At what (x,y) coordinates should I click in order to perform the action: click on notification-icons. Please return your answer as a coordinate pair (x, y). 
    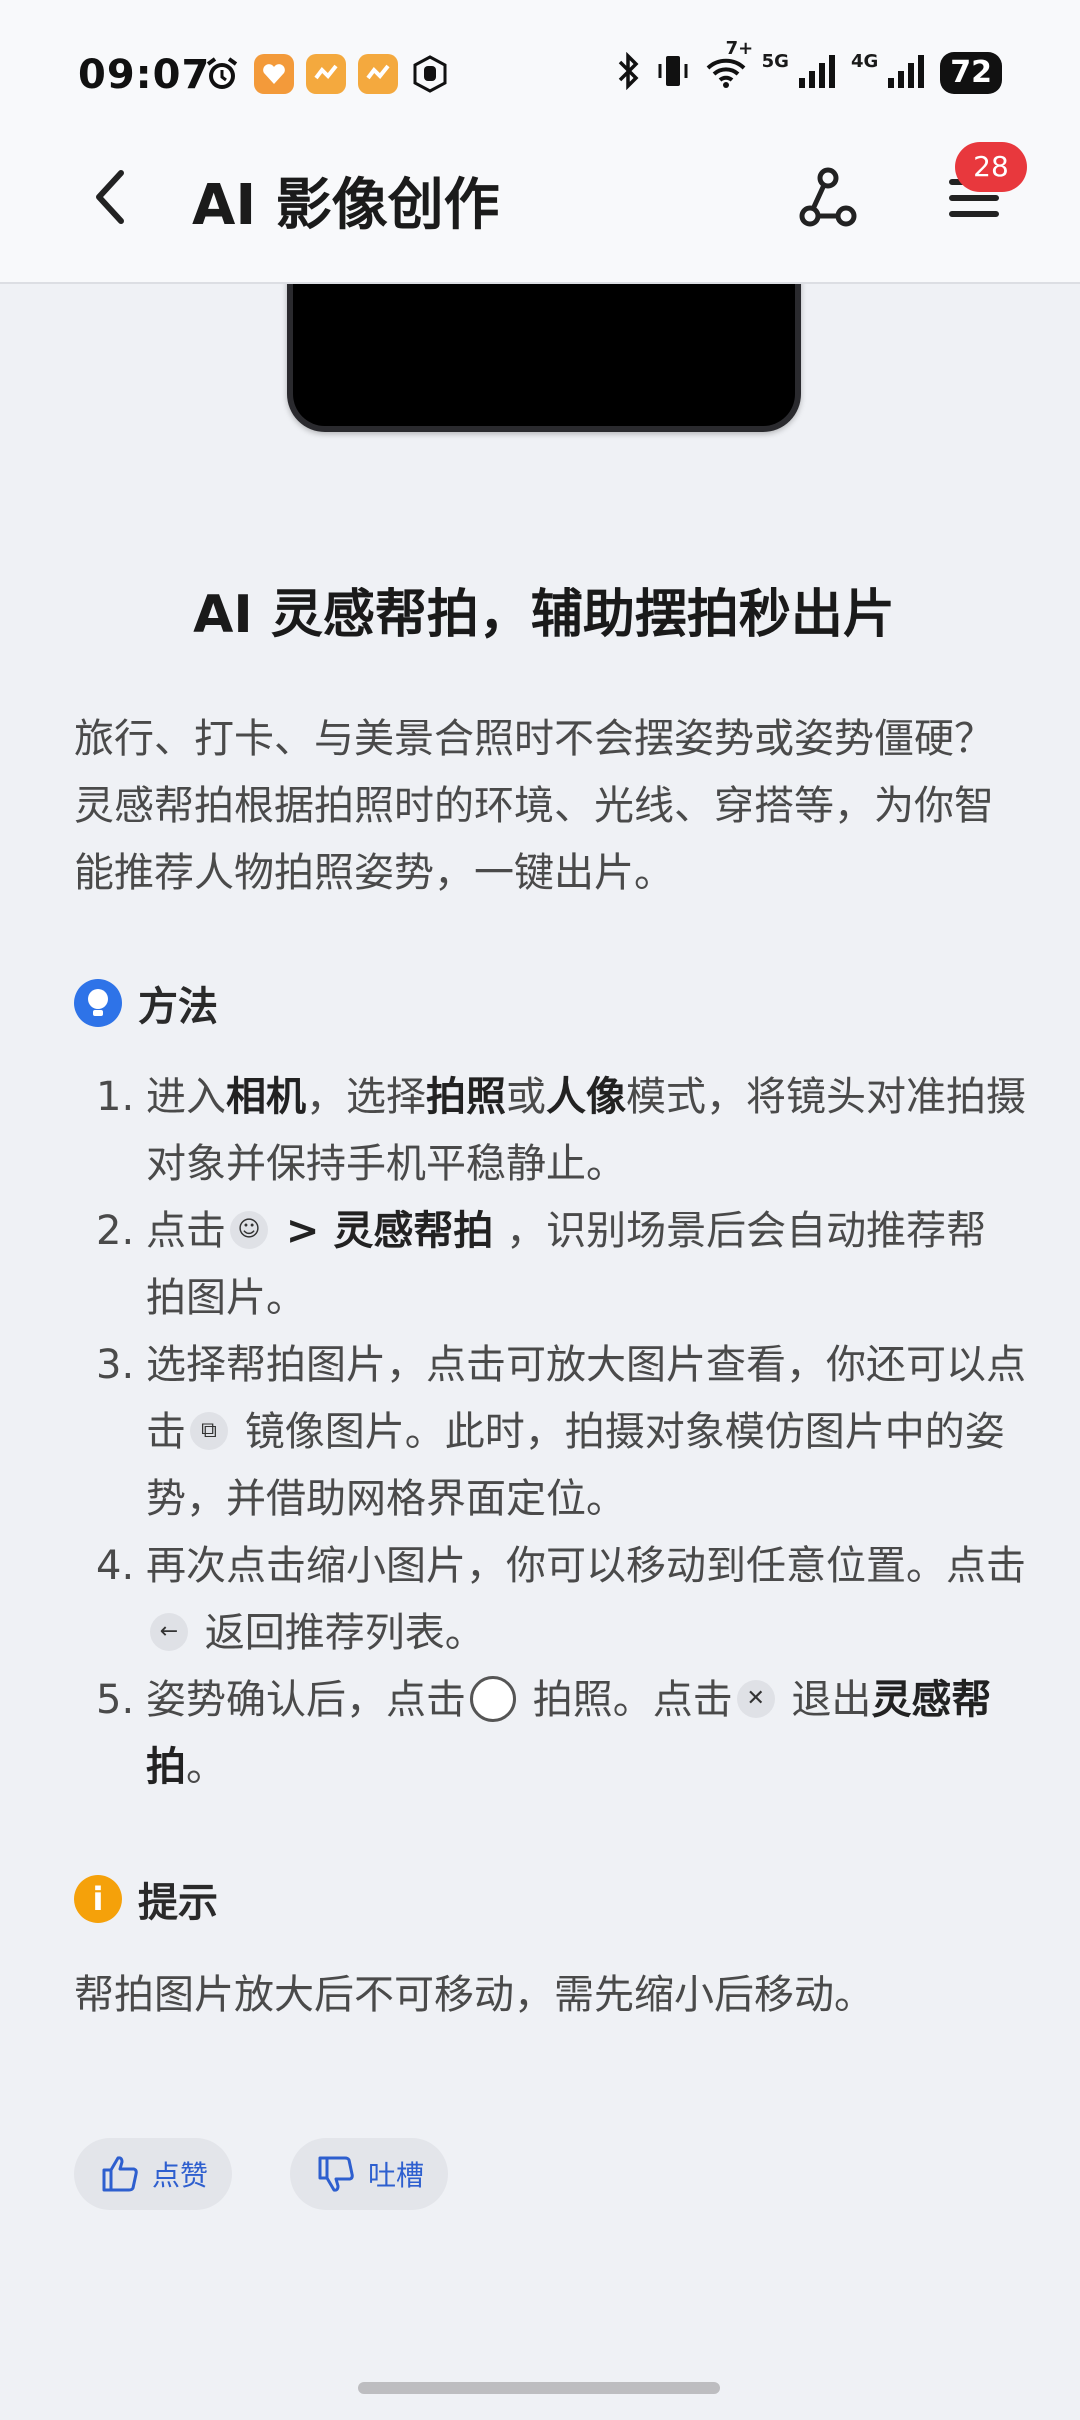
    Looking at the image, I should click on (326, 74).